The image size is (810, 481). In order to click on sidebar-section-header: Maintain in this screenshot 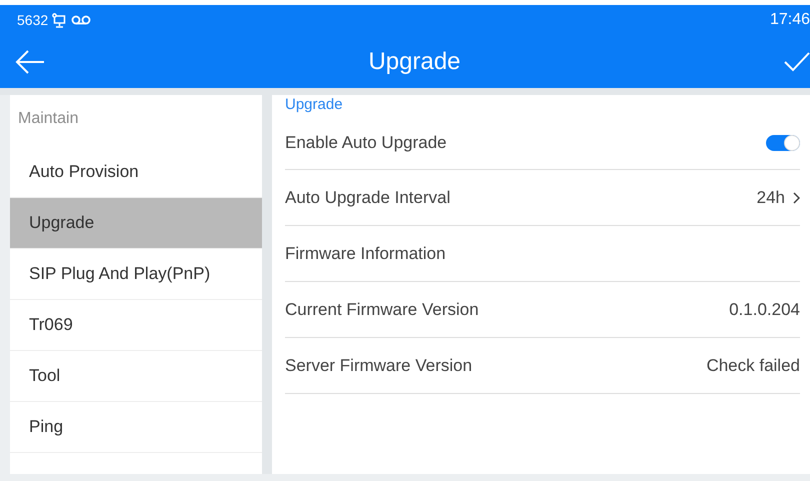, I will do `click(48, 119)`.